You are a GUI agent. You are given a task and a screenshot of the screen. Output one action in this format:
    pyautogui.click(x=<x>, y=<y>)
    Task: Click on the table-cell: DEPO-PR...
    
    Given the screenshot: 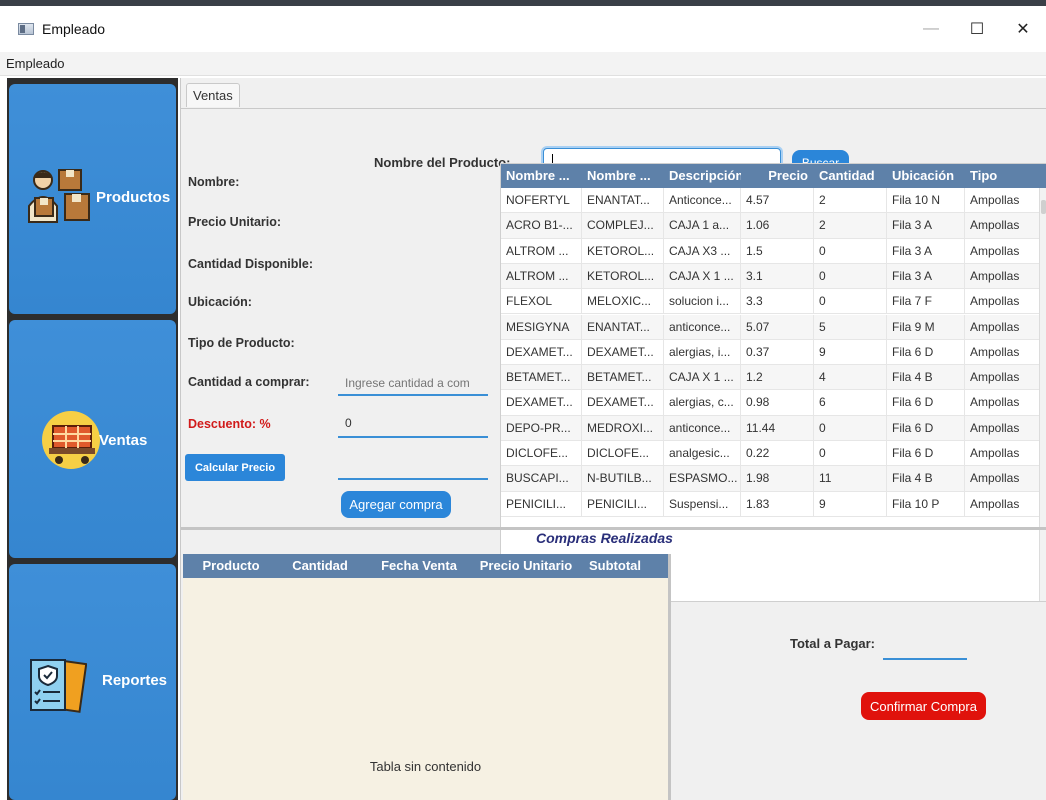 What is the action you would take?
    pyautogui.click(x=541, y=427)
    